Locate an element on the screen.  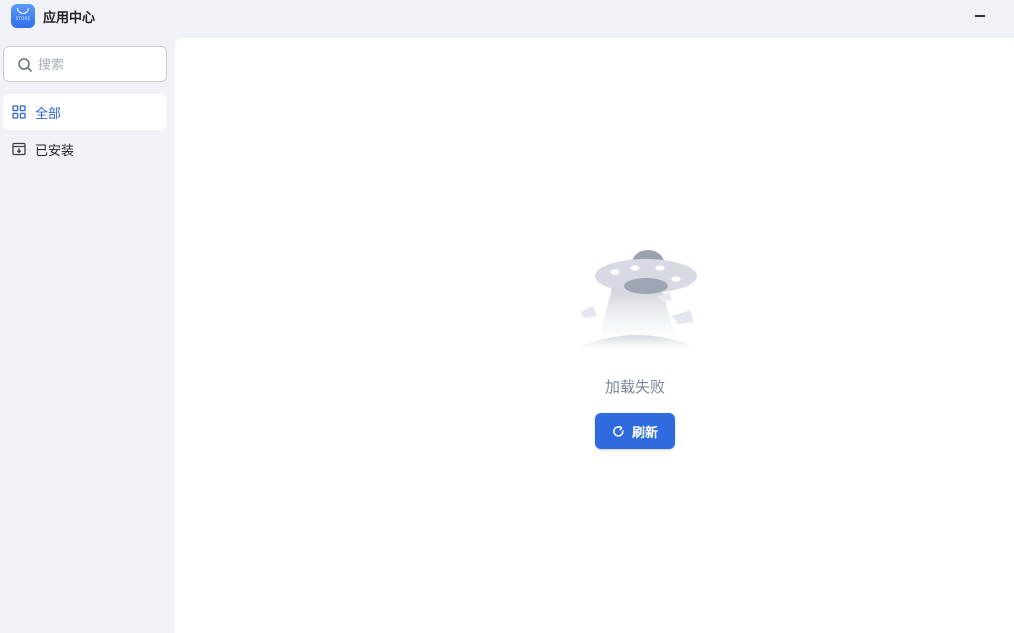
refresh-button-label: 刷新 is located at coordinates (644, 433).